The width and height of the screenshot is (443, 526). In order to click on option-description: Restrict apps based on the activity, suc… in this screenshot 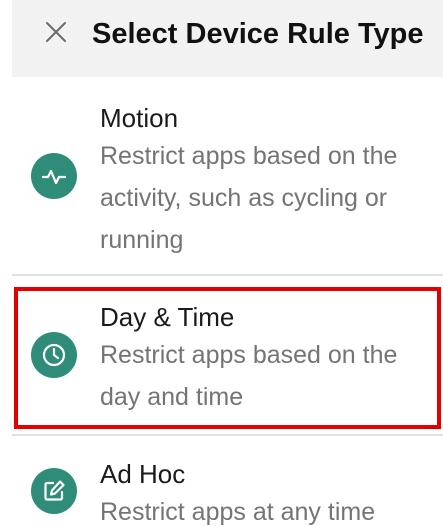, I will do `click(249, 198)`.